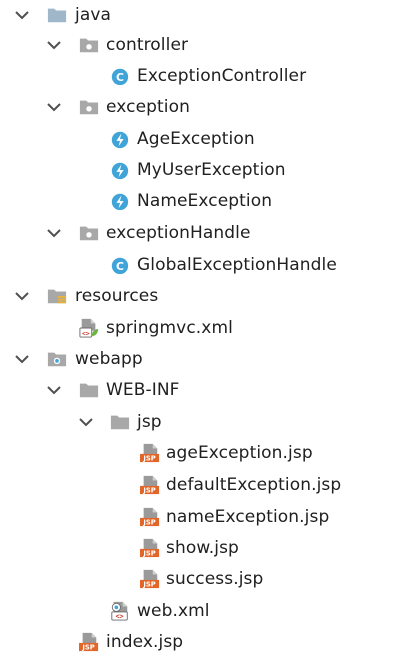 Image resolution: width=404 pixels, height=658 pixels. I want to click on tree-node-label: index.jsp, so click(145, 642).